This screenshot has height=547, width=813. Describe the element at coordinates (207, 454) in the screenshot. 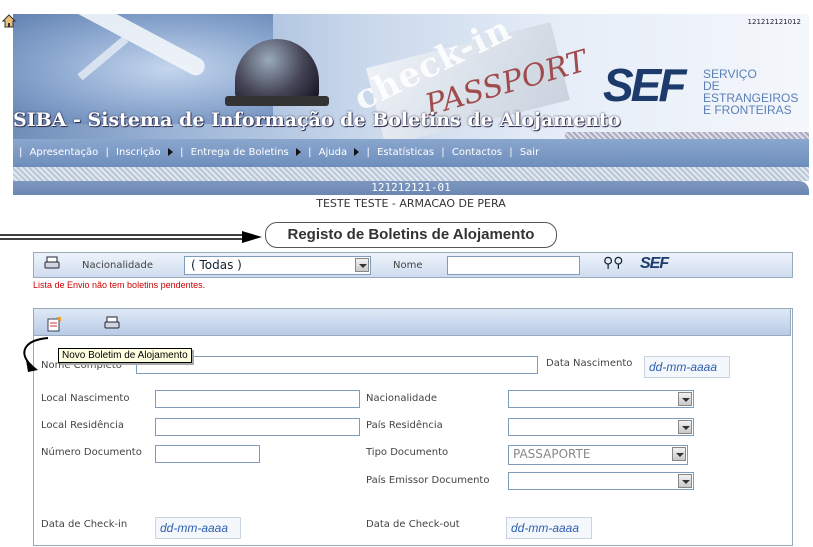

I see `document-number-input` at that location.